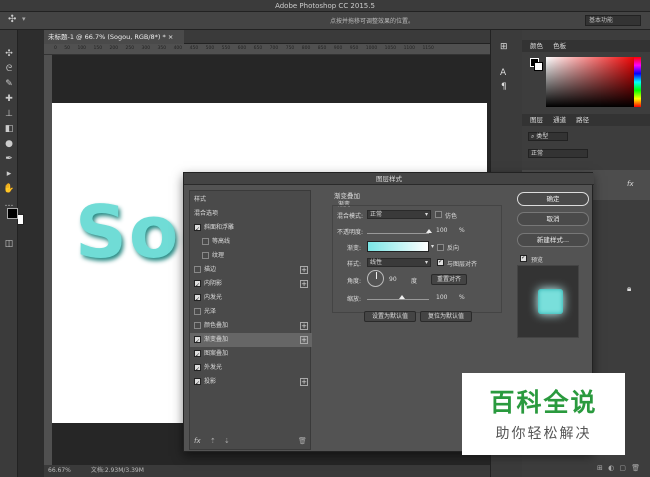 This screenshot has height=477, width=650. Describe the element at coordinates (536, 120) in the screenshot. I see `tab-layers: 图层` at that location.